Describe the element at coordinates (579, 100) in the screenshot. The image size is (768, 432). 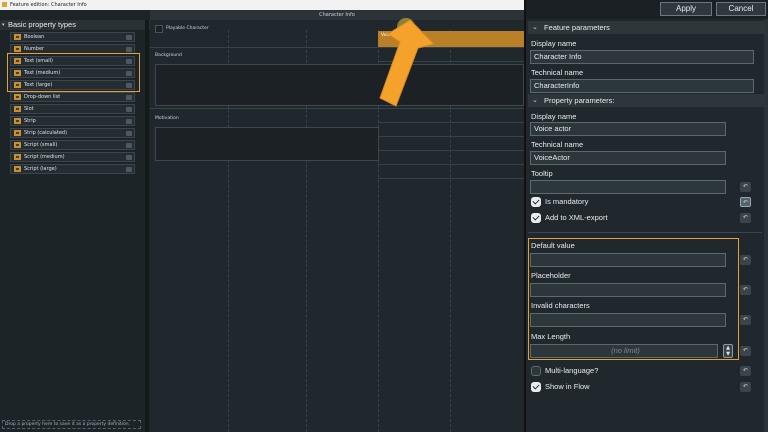
I see `property-params-title: Property parameters:` at that location.